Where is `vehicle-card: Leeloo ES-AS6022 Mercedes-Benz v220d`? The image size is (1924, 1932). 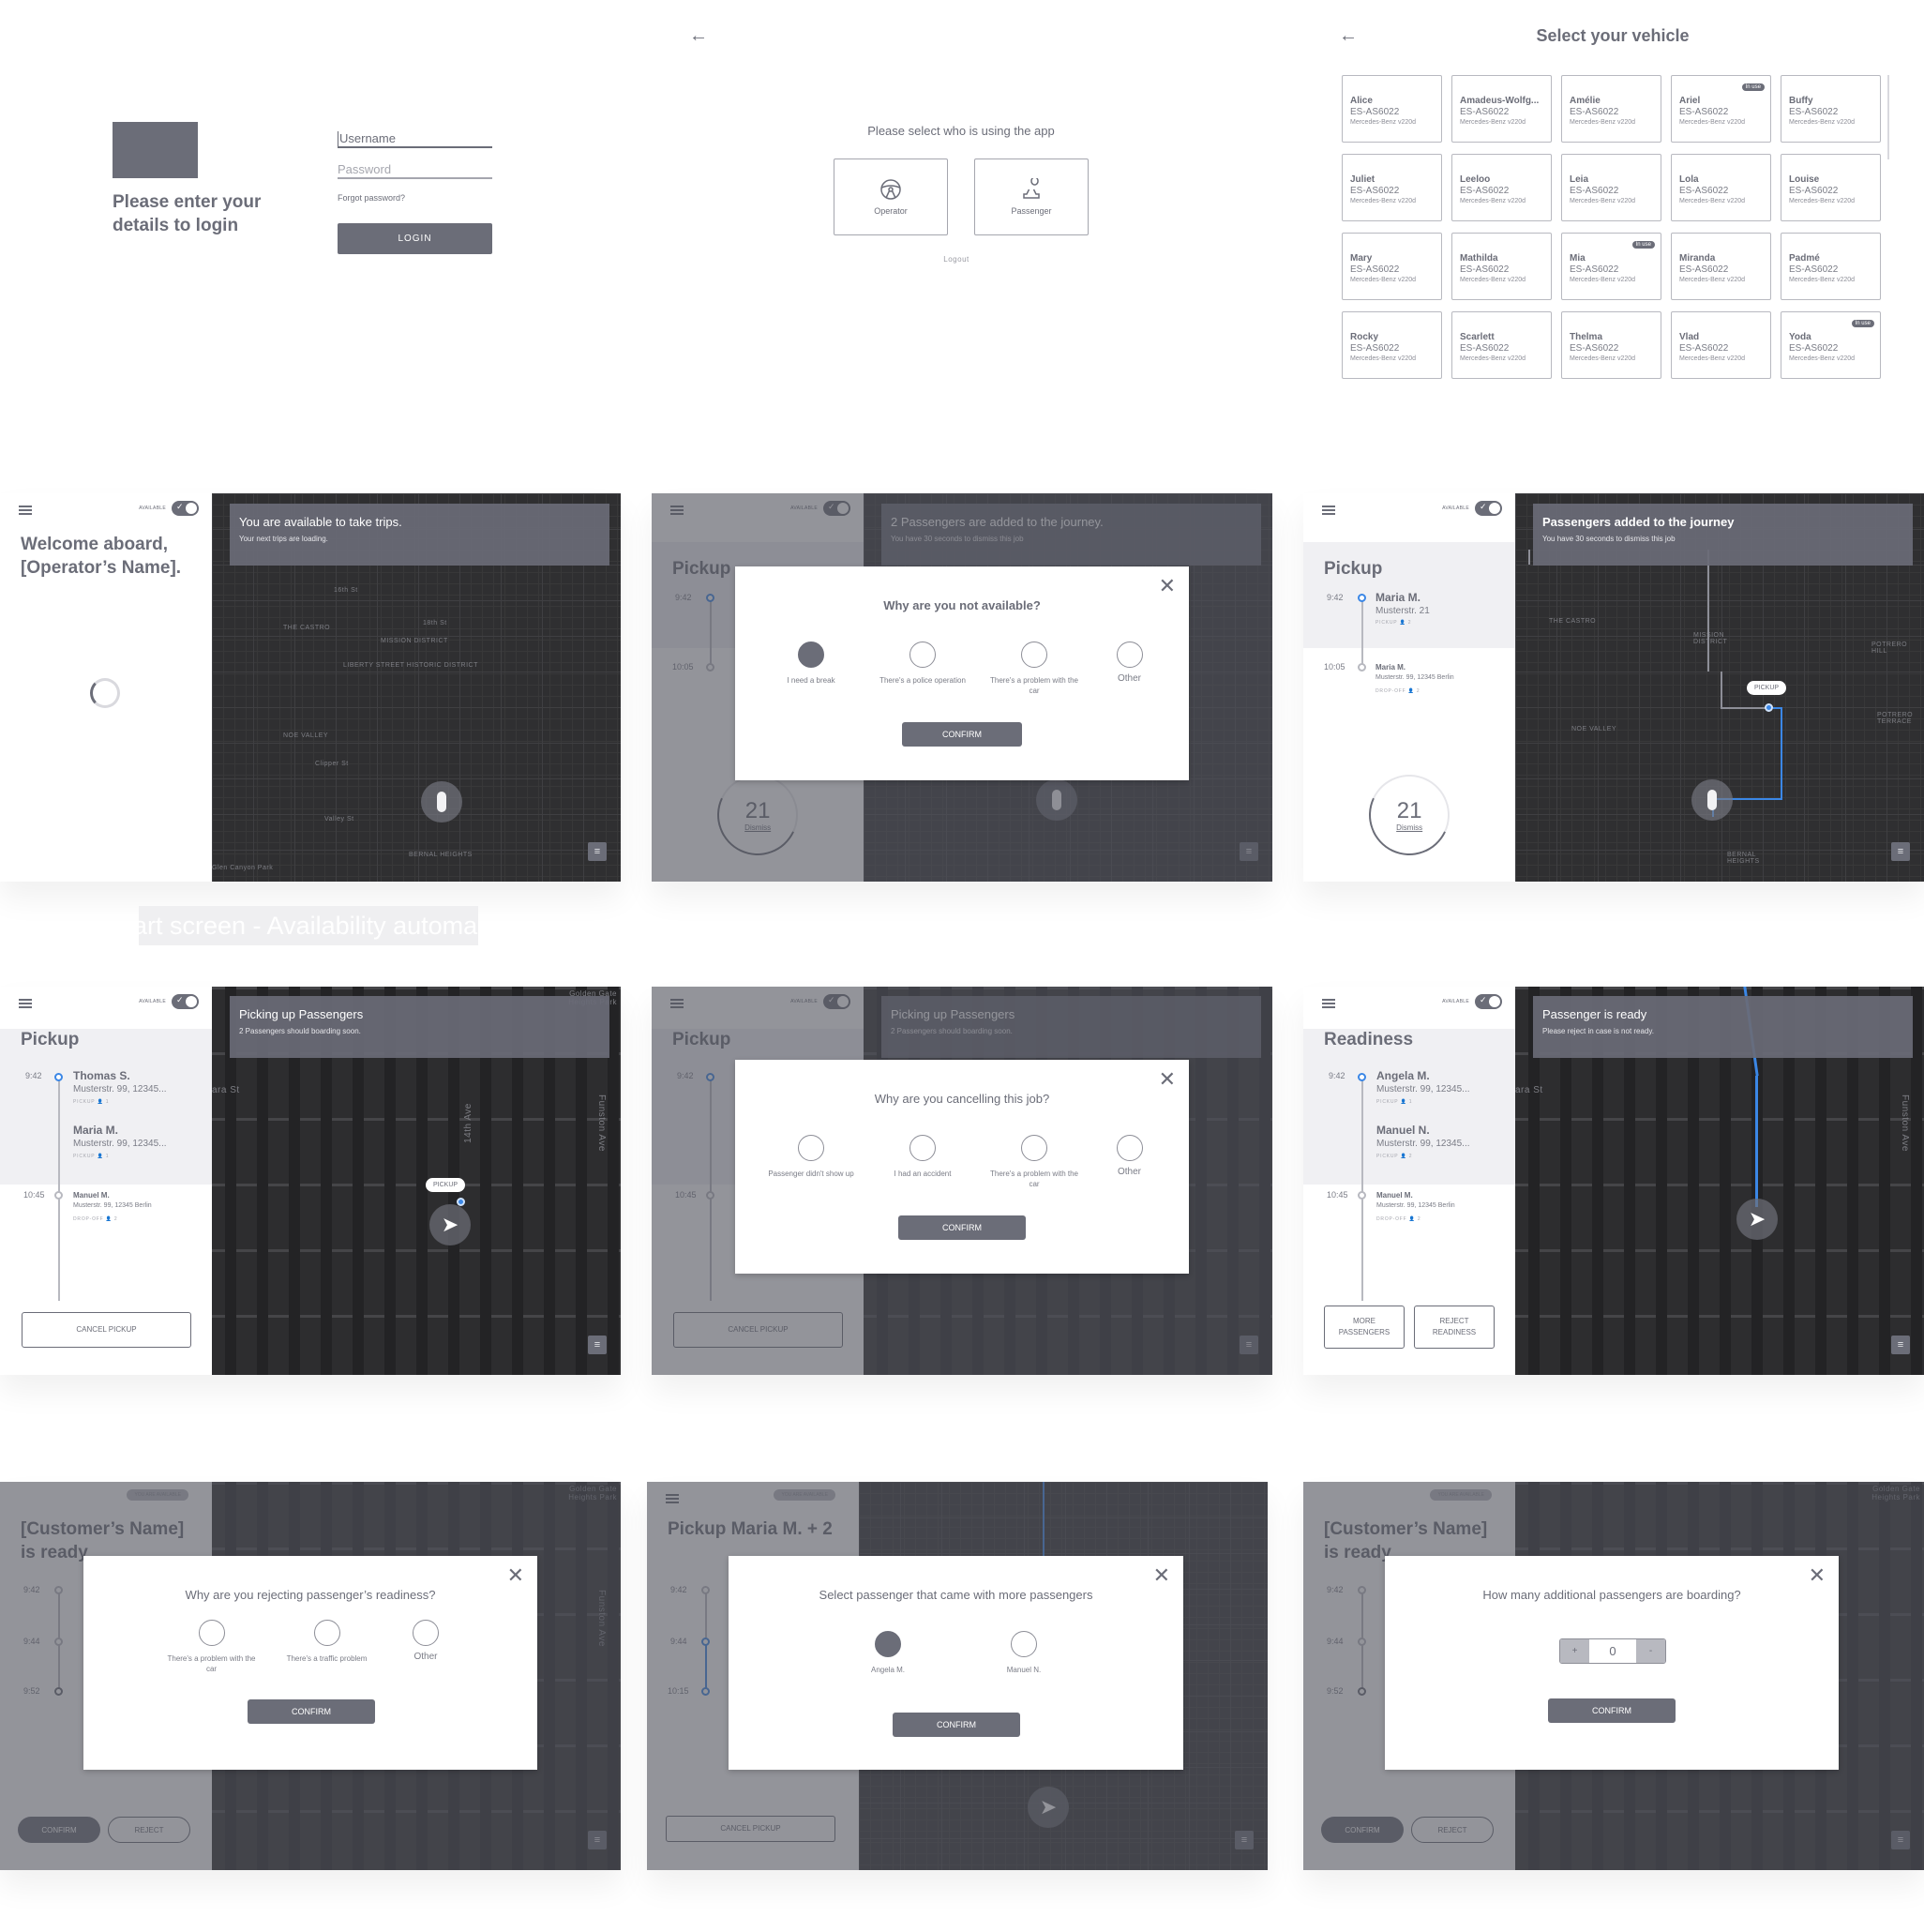 vehicle-card: Leeloo ES-AS6022 Mercedes-Benz v220d is located at coordinates (1501, 187).